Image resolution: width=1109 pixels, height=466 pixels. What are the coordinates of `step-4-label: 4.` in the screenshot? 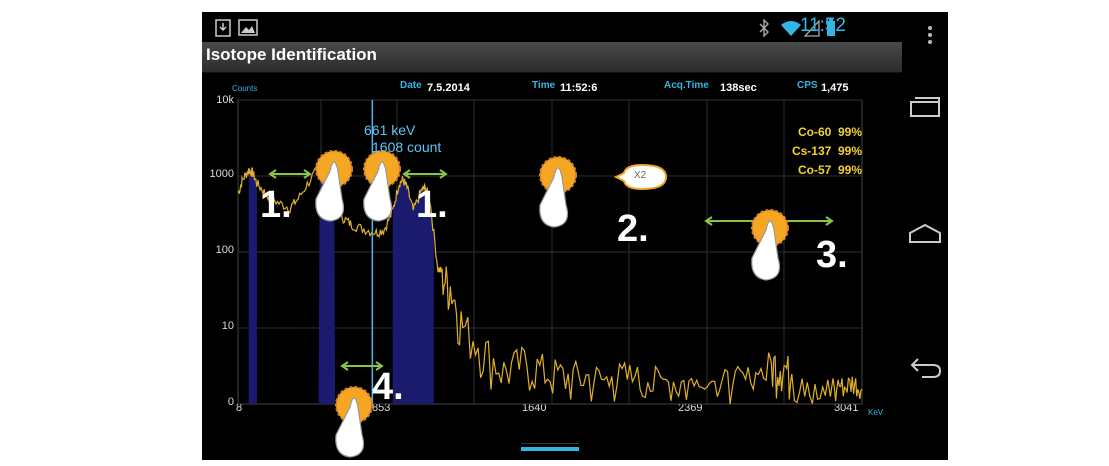 It's located at (388, 387).